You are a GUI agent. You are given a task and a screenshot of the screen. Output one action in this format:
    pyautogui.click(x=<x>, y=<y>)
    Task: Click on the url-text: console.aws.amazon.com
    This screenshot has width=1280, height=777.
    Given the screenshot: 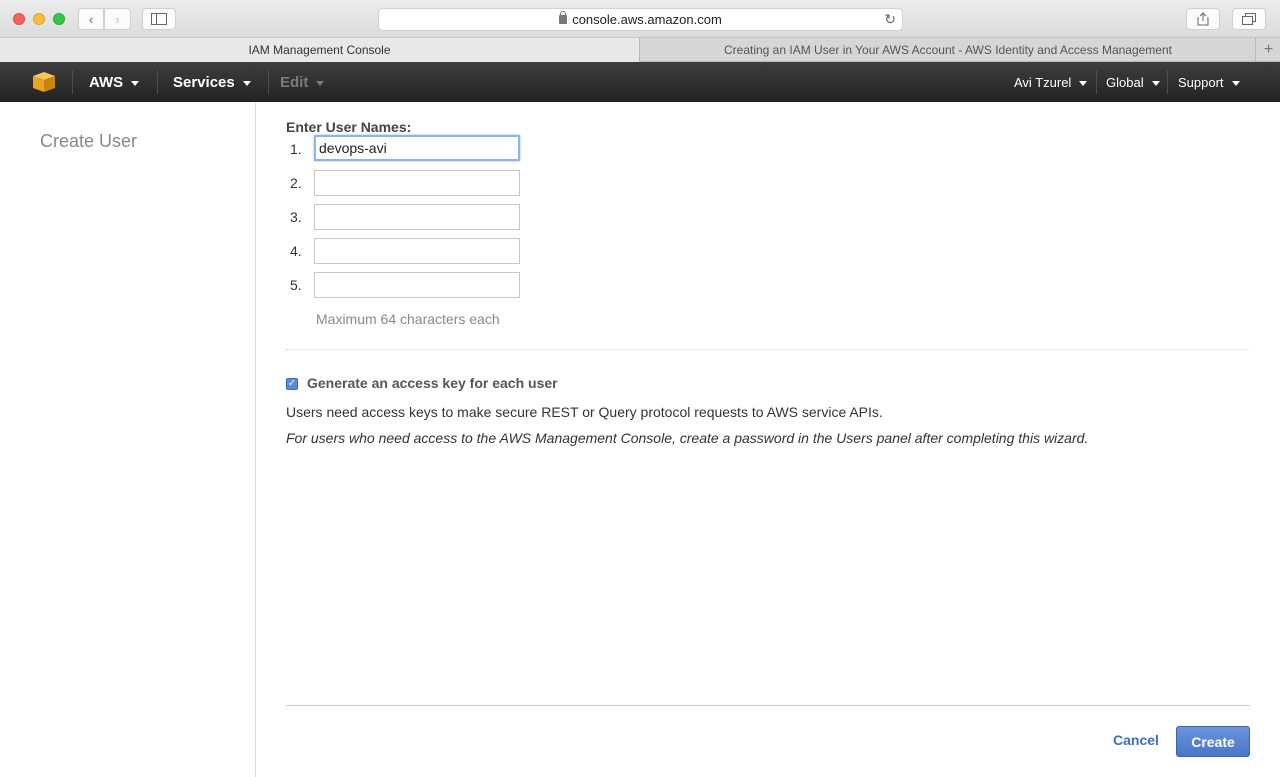 What is the action you would take?
    pyautogui.click(x=647, y=19)
    